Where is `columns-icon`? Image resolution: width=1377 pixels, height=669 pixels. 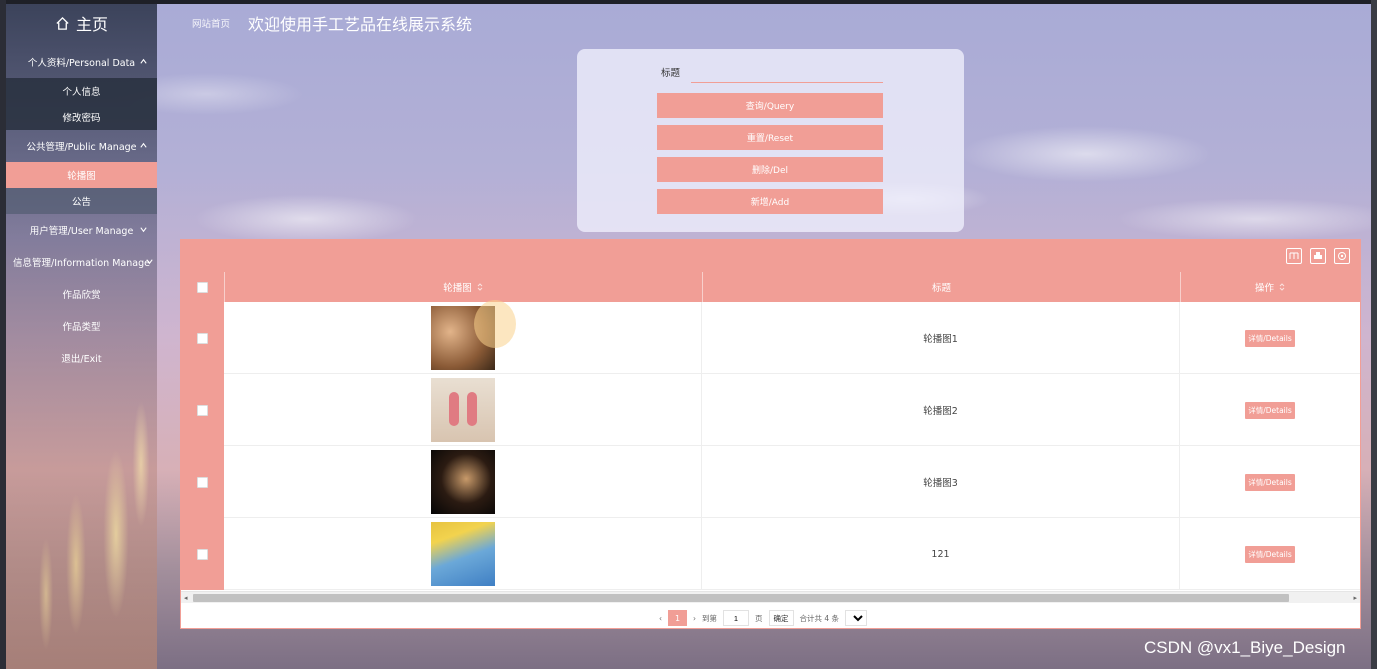
columns-icon is located at coordinates (1294, 255).